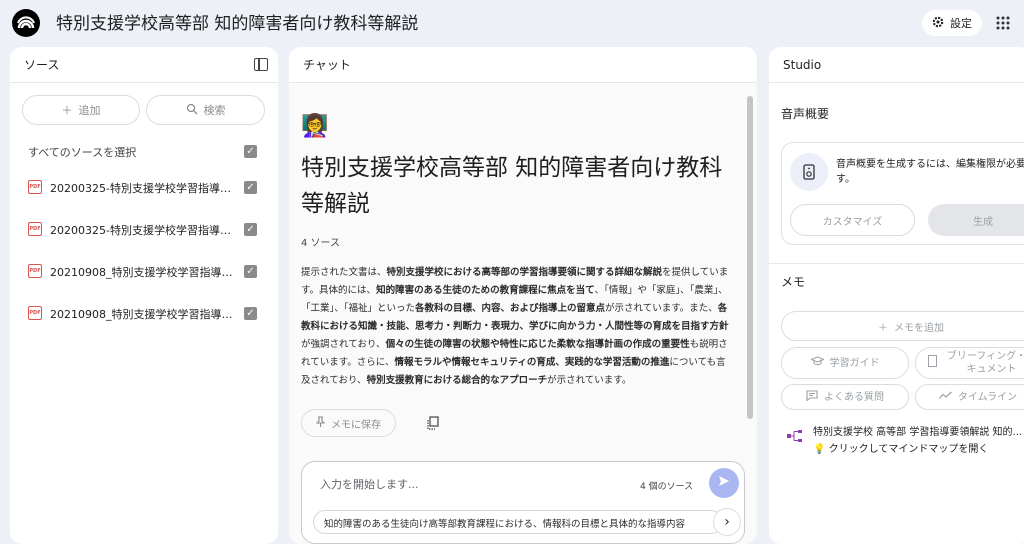 The height and width of the screenshot is (544, 1024). I want to click on summary-bold-text: 知的障害のある生徒のための教育課程に焦点を当て, so click(485, 290).